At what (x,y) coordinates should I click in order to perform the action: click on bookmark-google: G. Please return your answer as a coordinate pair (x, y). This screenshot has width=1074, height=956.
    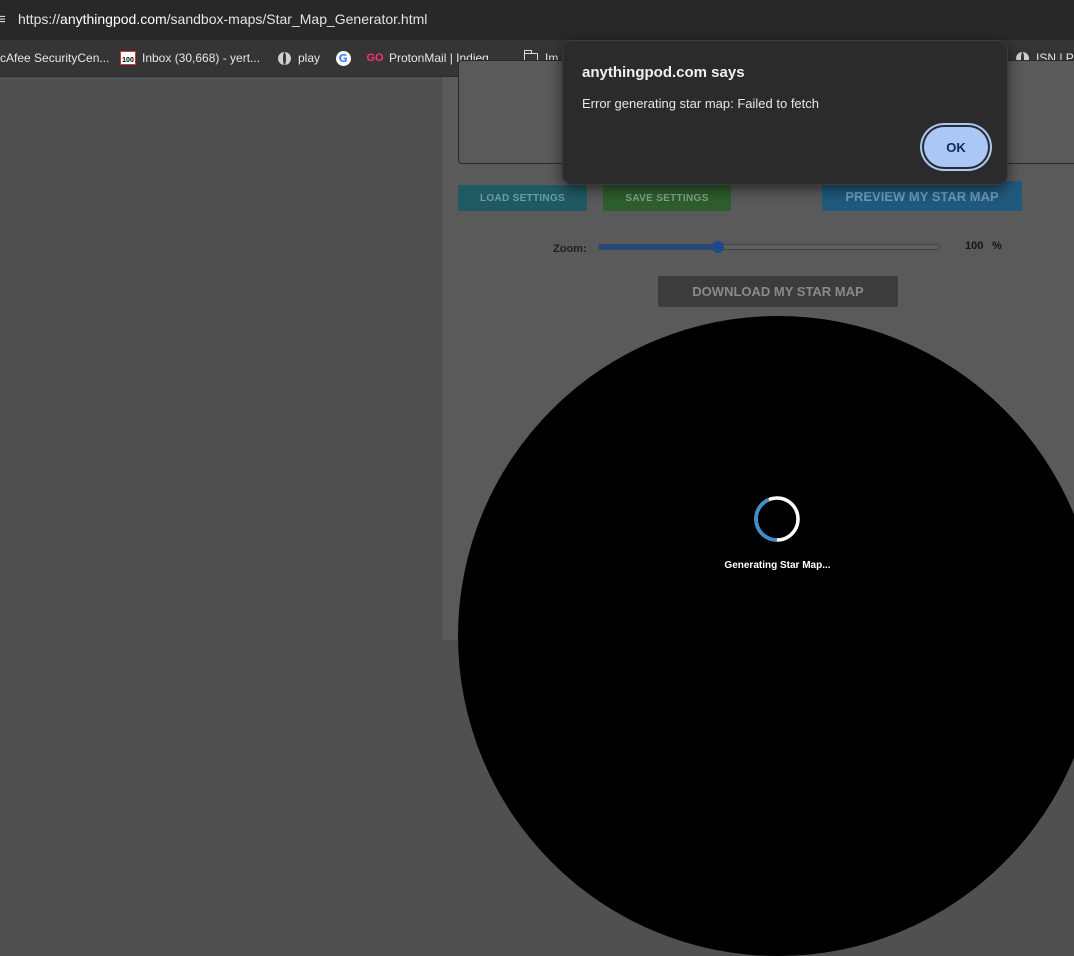
    Looking at the image, I should click on (343, 58).